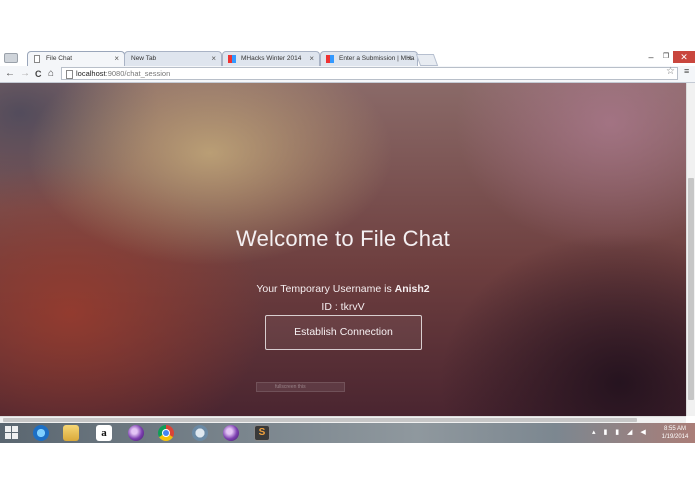 This screenshot has height=494, width=695. What do you see at coordinates (91, 73) in the screenshot?
I see `url-host: localhost` at bounding box center [91, 73].